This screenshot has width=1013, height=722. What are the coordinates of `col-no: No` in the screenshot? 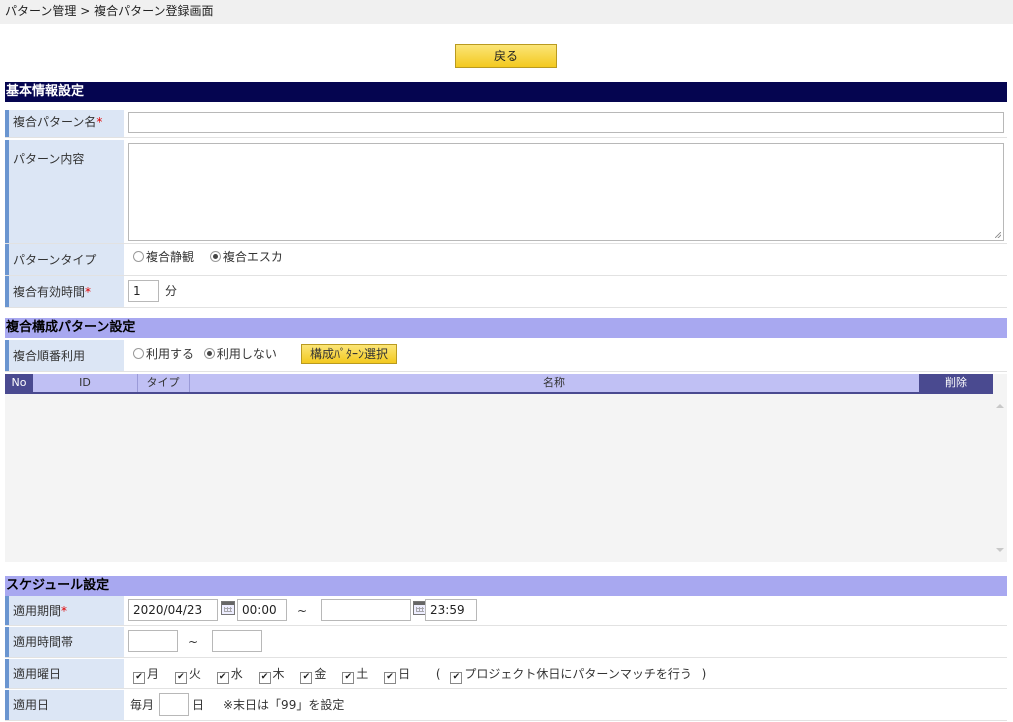 It's located at (19, 383).